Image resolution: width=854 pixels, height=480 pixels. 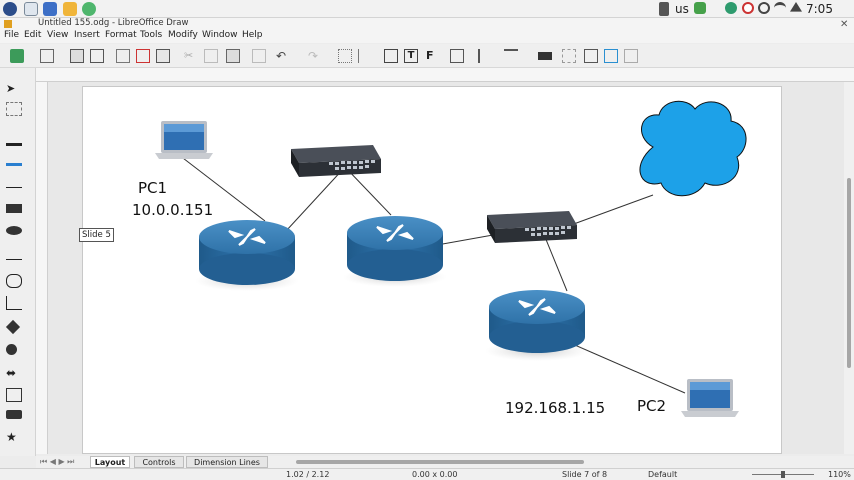 I want to click on standard-toolbar: ✂ ↶ ↷ T F, so click(x=427, y=56).